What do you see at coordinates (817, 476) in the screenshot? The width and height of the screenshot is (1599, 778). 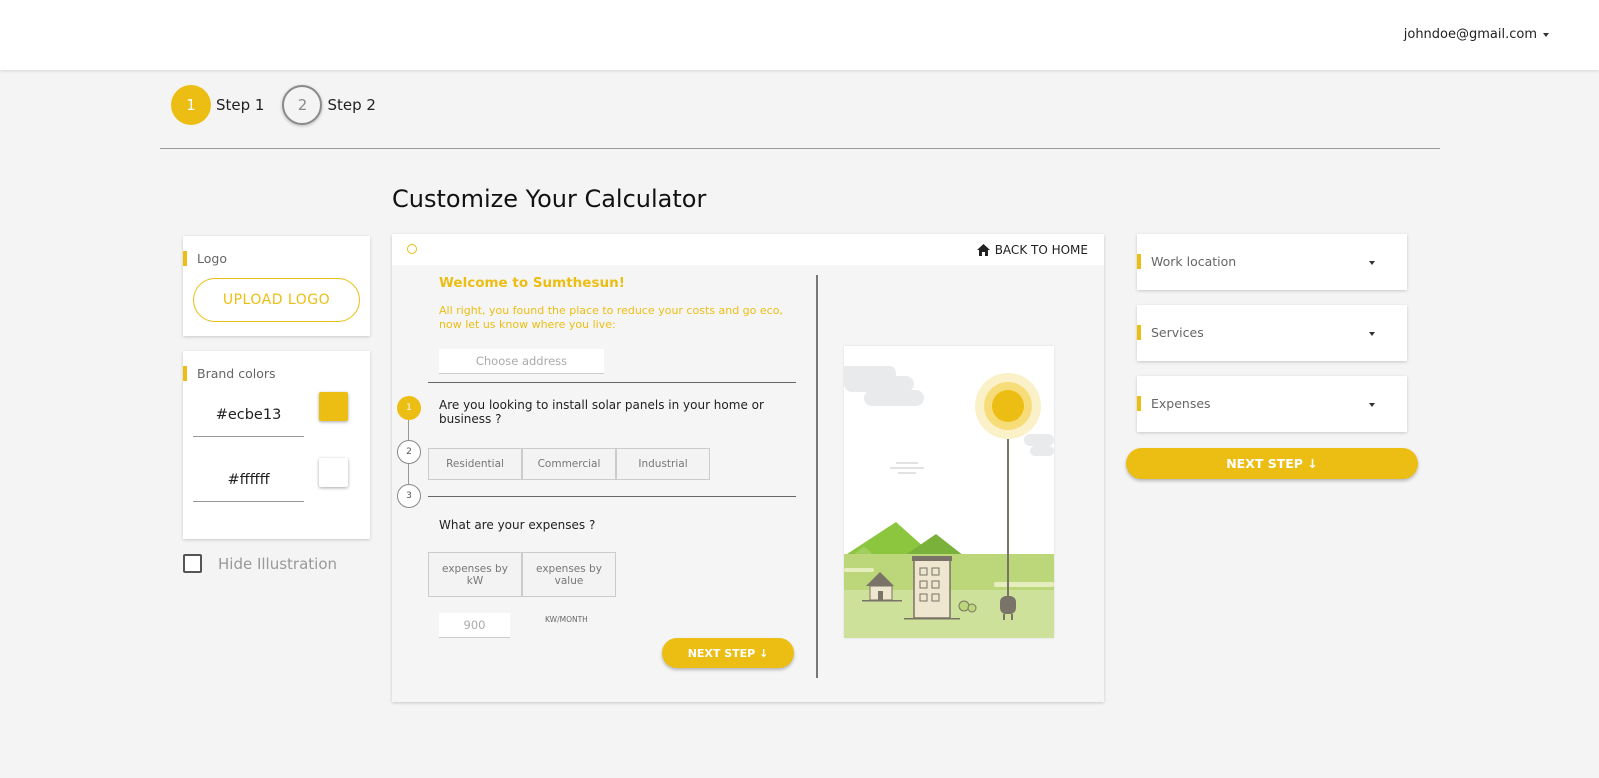 I see `preview-vertical-divider` at bounding box center [817, 476].